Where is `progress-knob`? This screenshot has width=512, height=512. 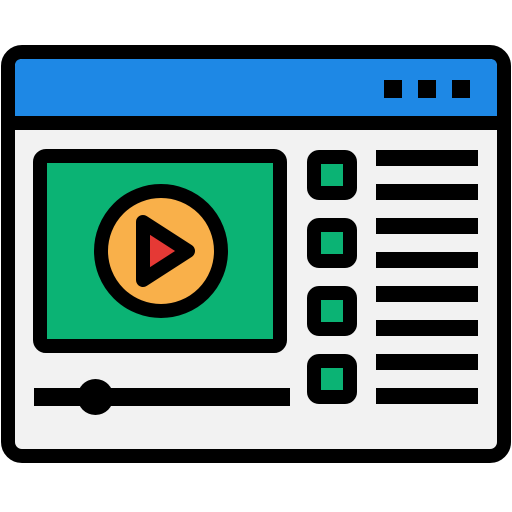 progress-knob is located at coordinates (95, 397).